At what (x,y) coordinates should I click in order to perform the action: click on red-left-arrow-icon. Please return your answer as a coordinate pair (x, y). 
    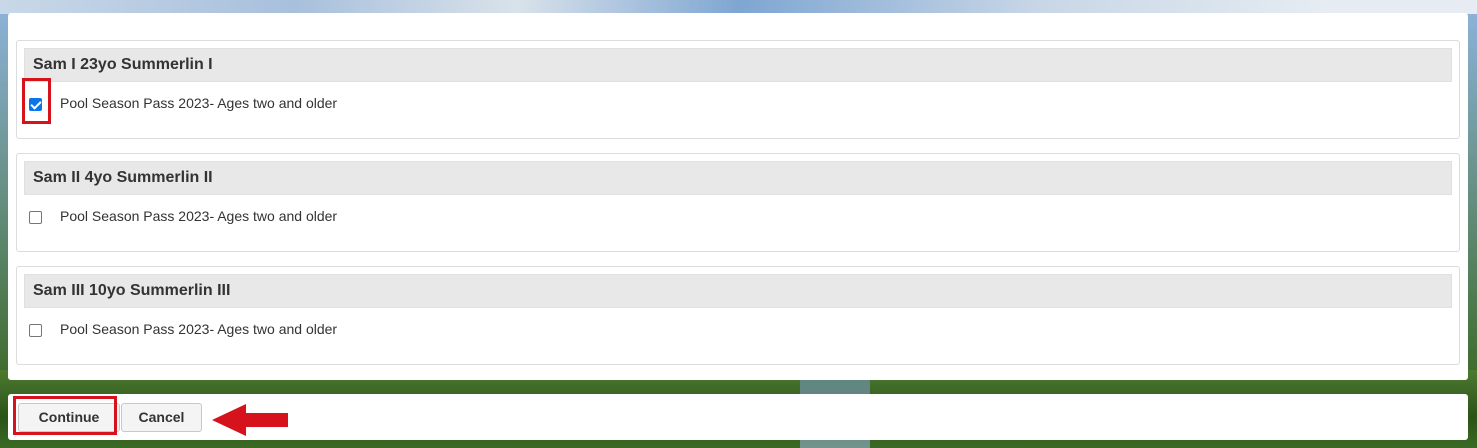
    Looking at the image, I should click on (250, 420).